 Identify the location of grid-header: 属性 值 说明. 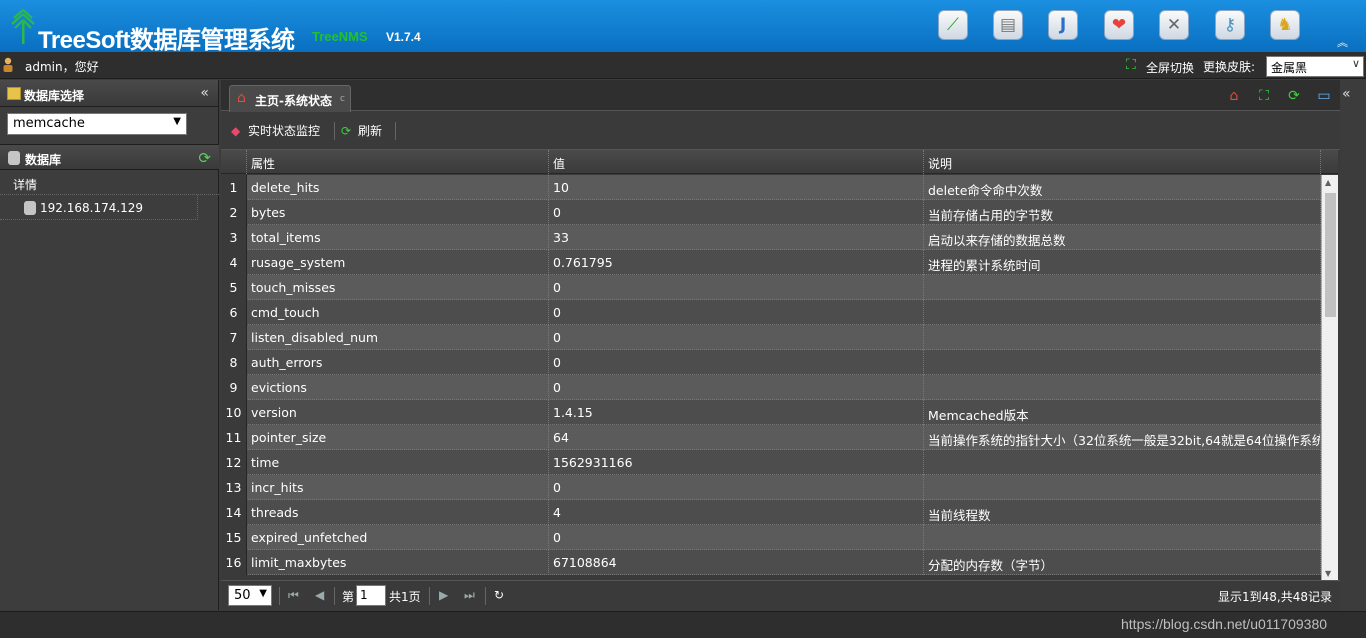
(779, 162).